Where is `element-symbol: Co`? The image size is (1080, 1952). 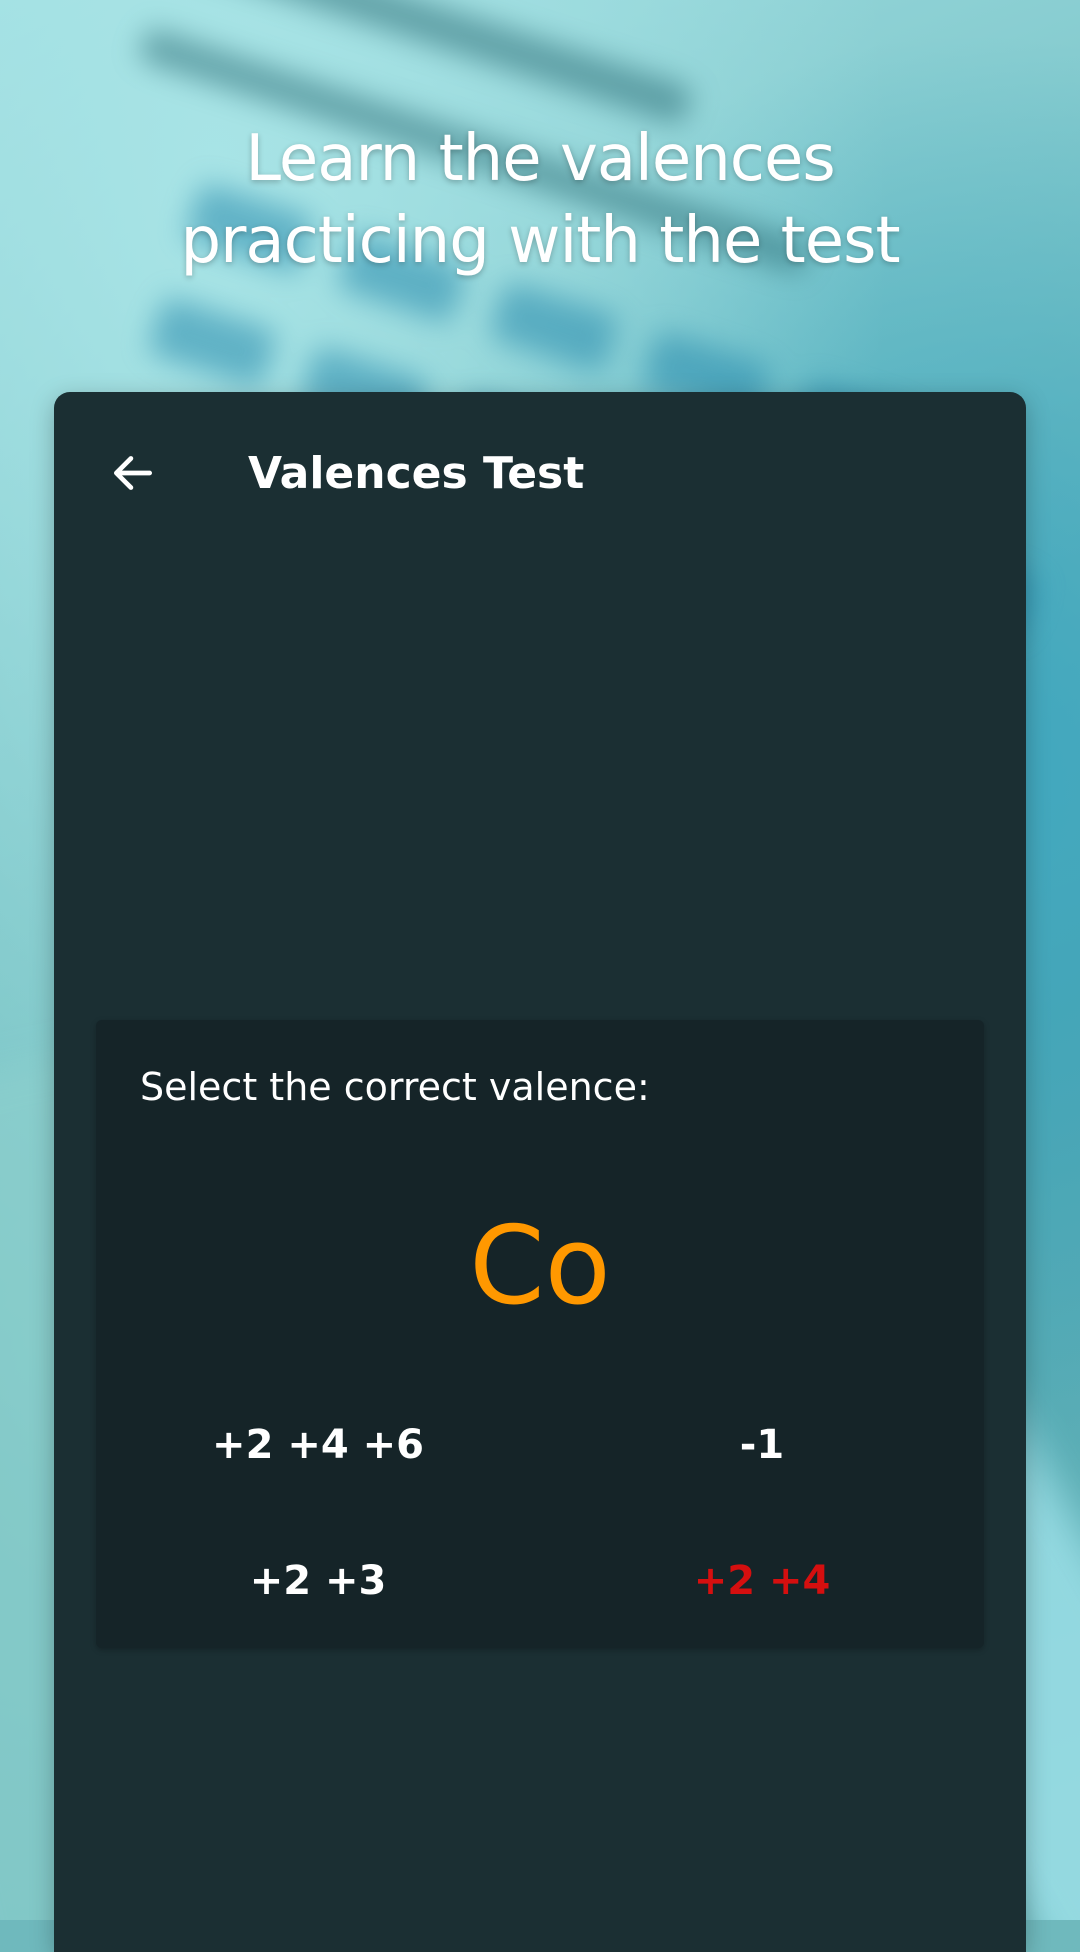 element-symbol: Co is located at coordinates (540, 1266).